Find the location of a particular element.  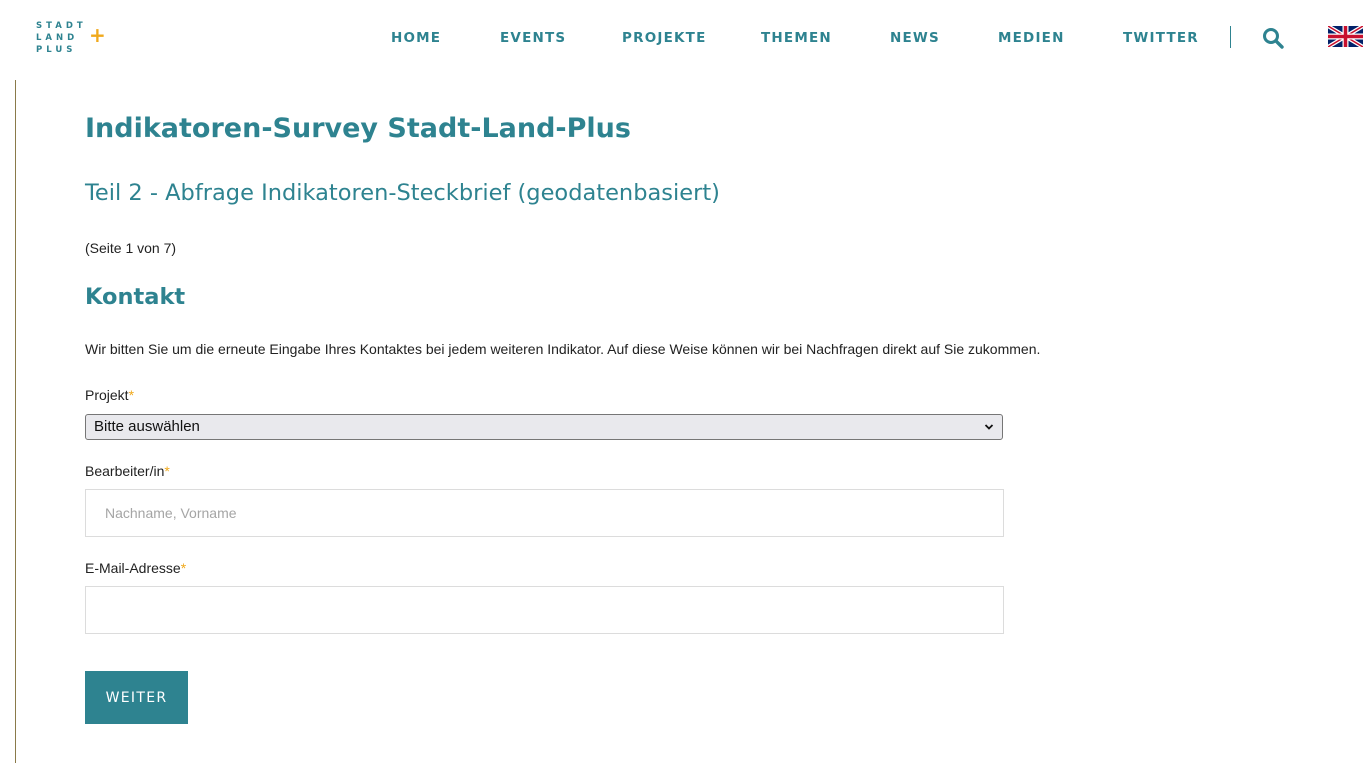

uk-flag-icon is located at coordinates (1345, 36).